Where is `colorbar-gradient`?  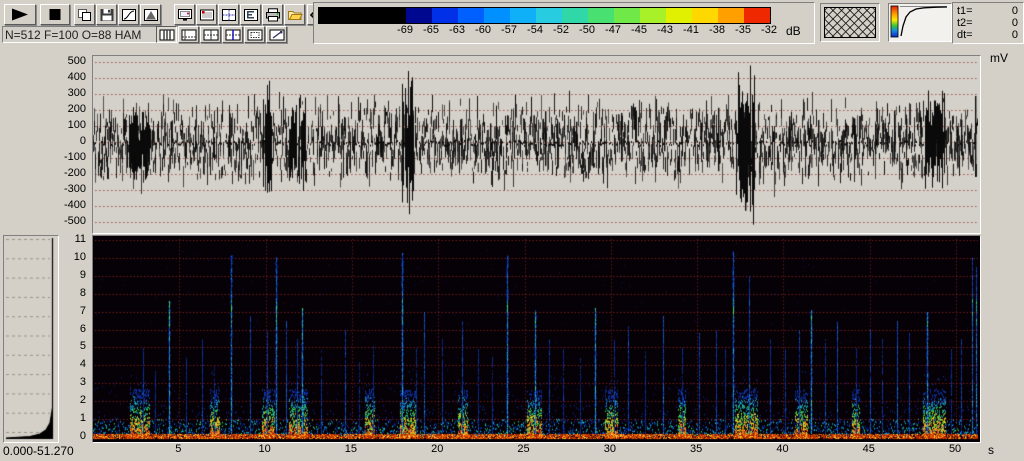 colorbar-gradient is located at coordinates (544, 15).